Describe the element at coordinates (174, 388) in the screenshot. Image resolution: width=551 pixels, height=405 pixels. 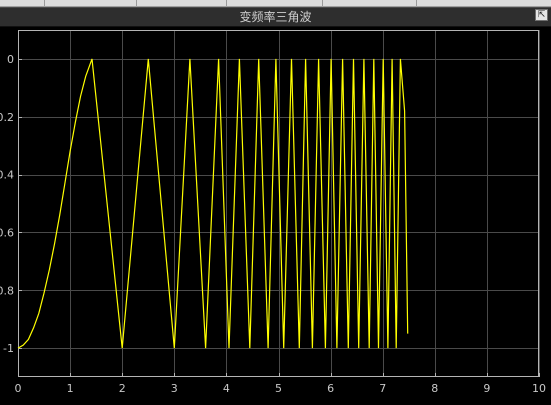
I see `x-tick-label: 3` at that location.